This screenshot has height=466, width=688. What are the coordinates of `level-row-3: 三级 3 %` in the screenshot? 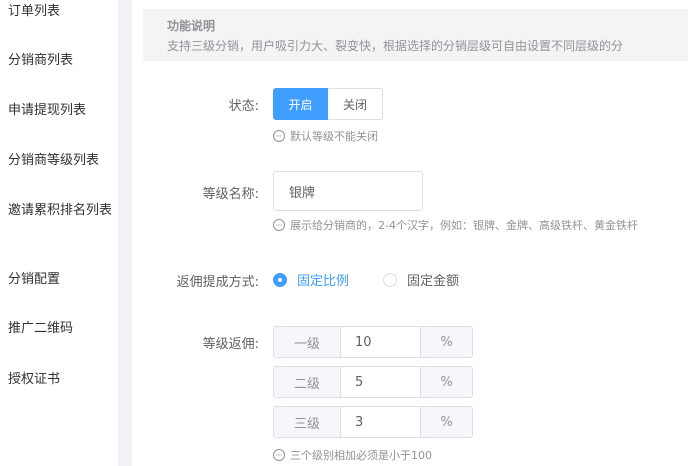 It's located at (373, 422).